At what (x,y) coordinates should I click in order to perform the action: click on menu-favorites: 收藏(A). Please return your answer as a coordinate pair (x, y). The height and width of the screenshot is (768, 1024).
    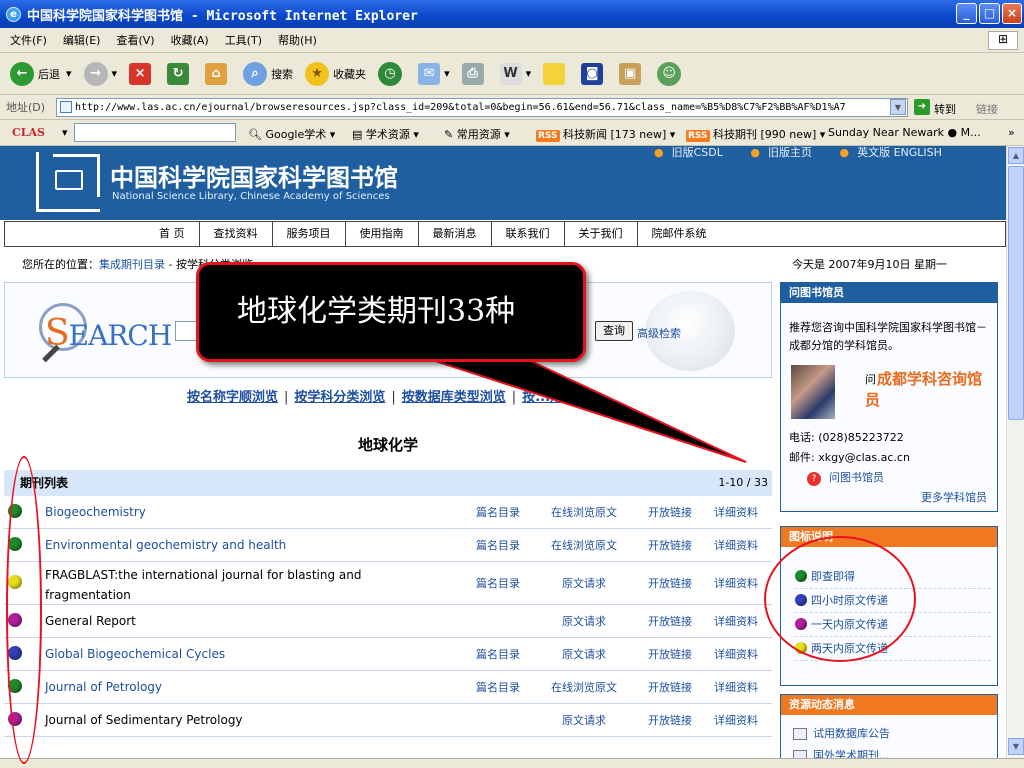
    Looking at the image, I should click on (190, 40).